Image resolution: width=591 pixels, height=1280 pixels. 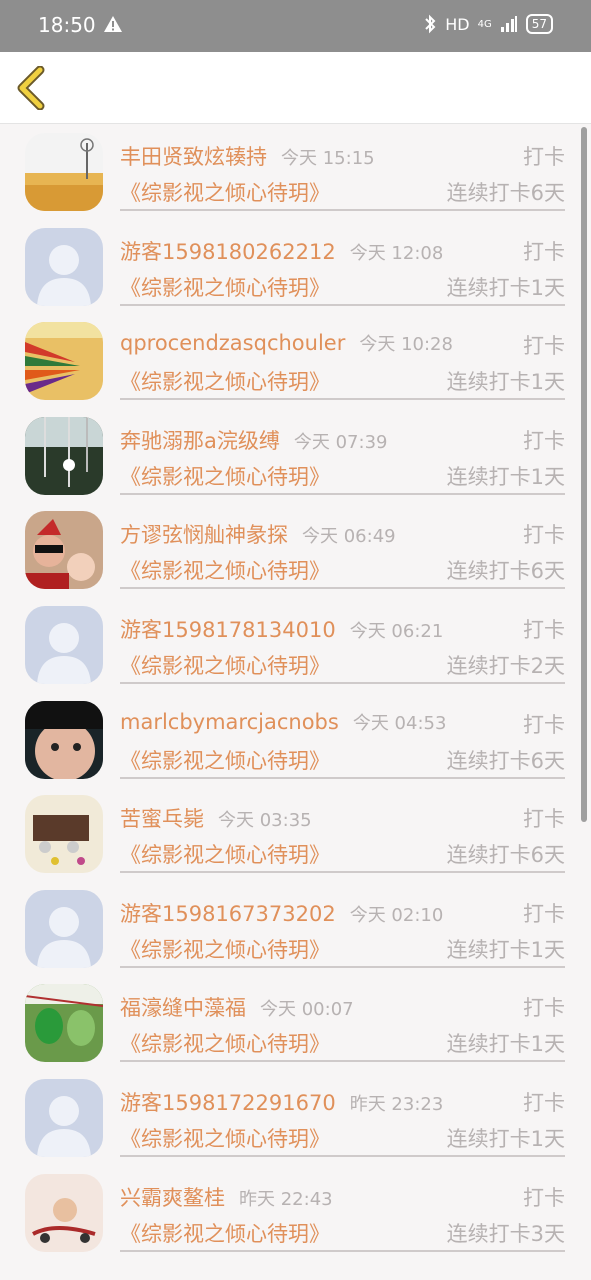 I want to click on checkin-time: 今天 15:15, so click(x=328, y=158).